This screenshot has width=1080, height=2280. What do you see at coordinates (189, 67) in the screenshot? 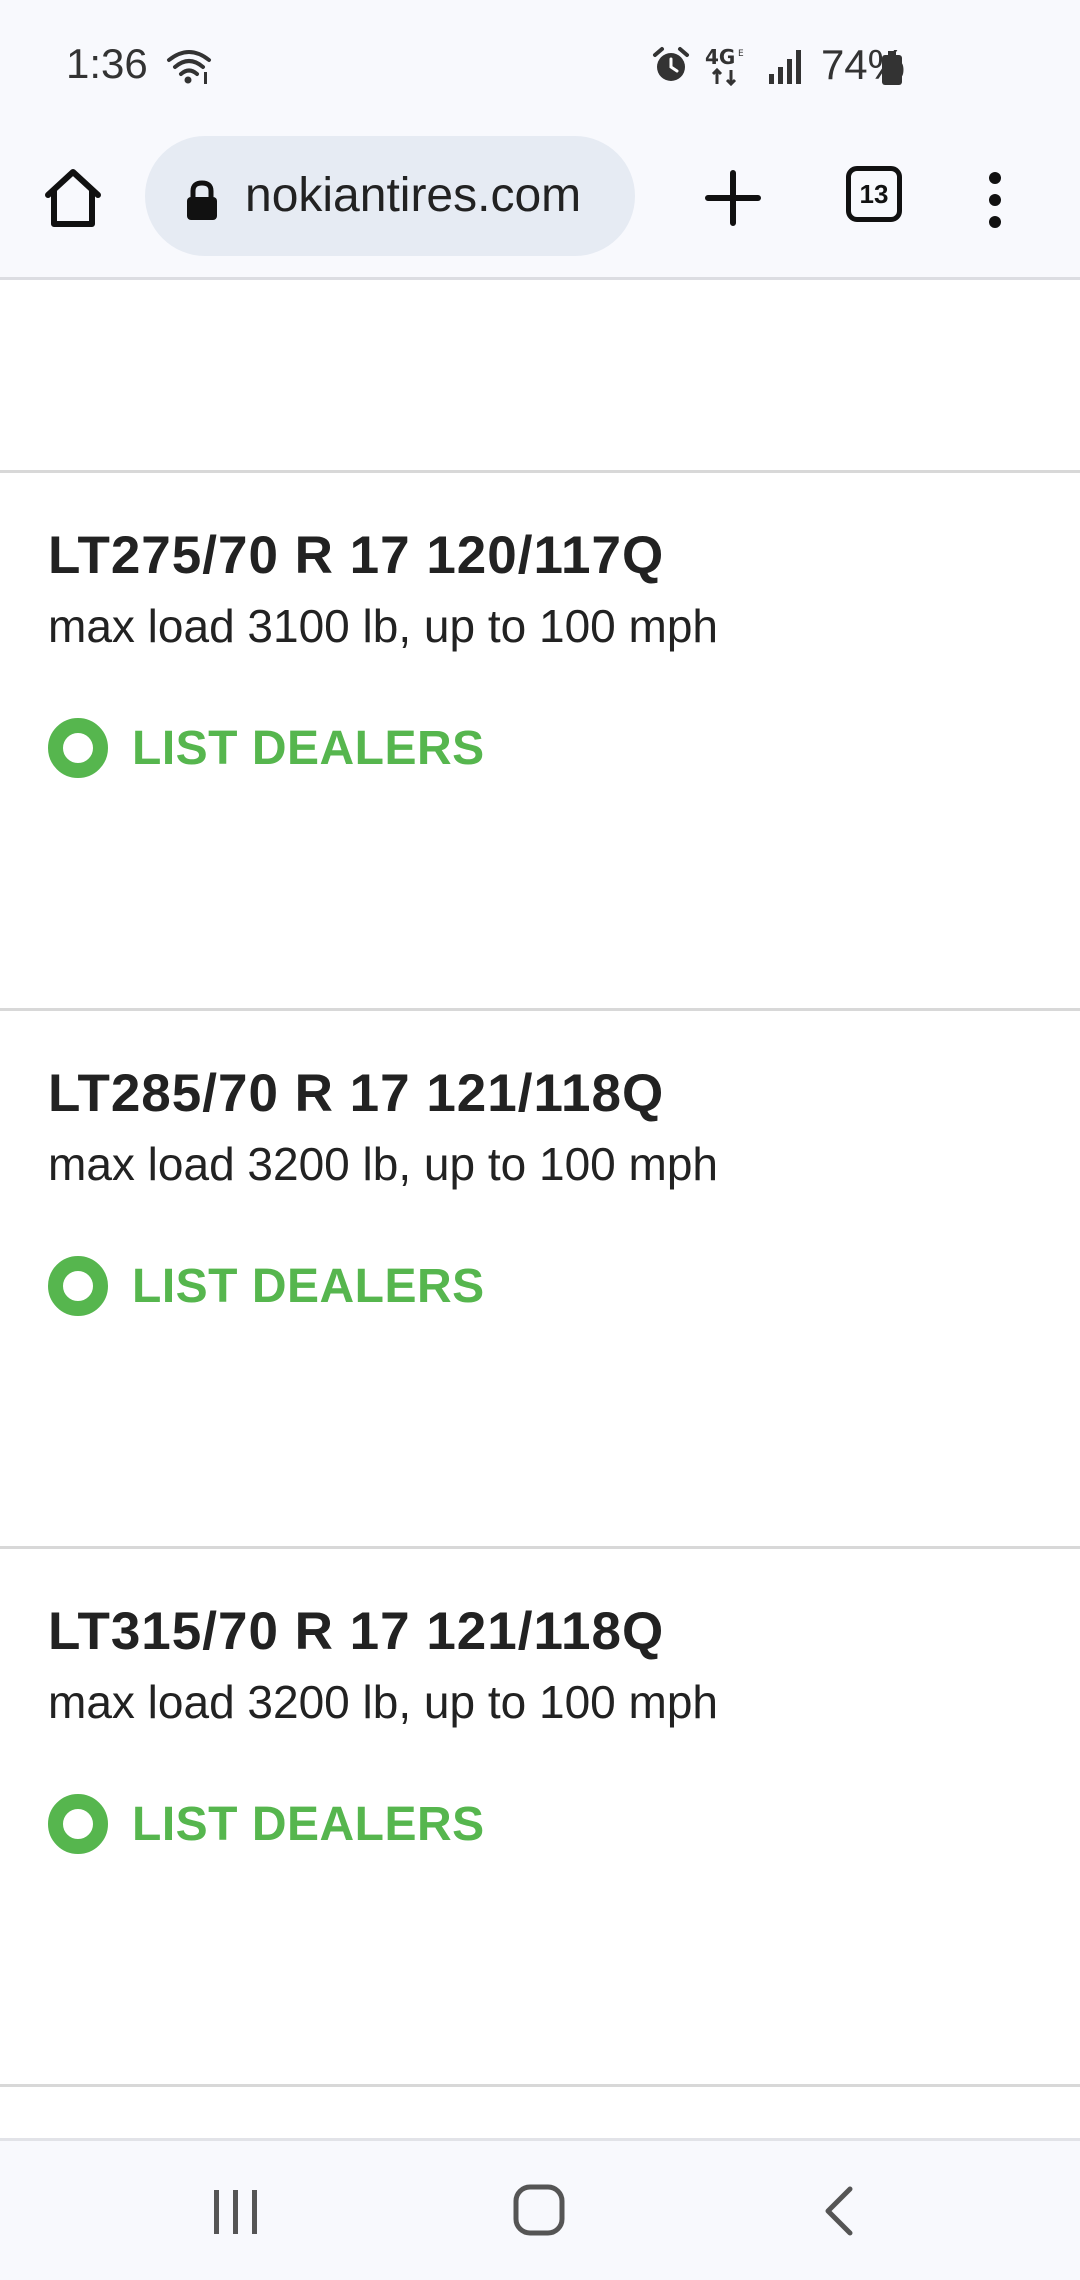
I see `wifi-icon` at bounding box center [189, 67].